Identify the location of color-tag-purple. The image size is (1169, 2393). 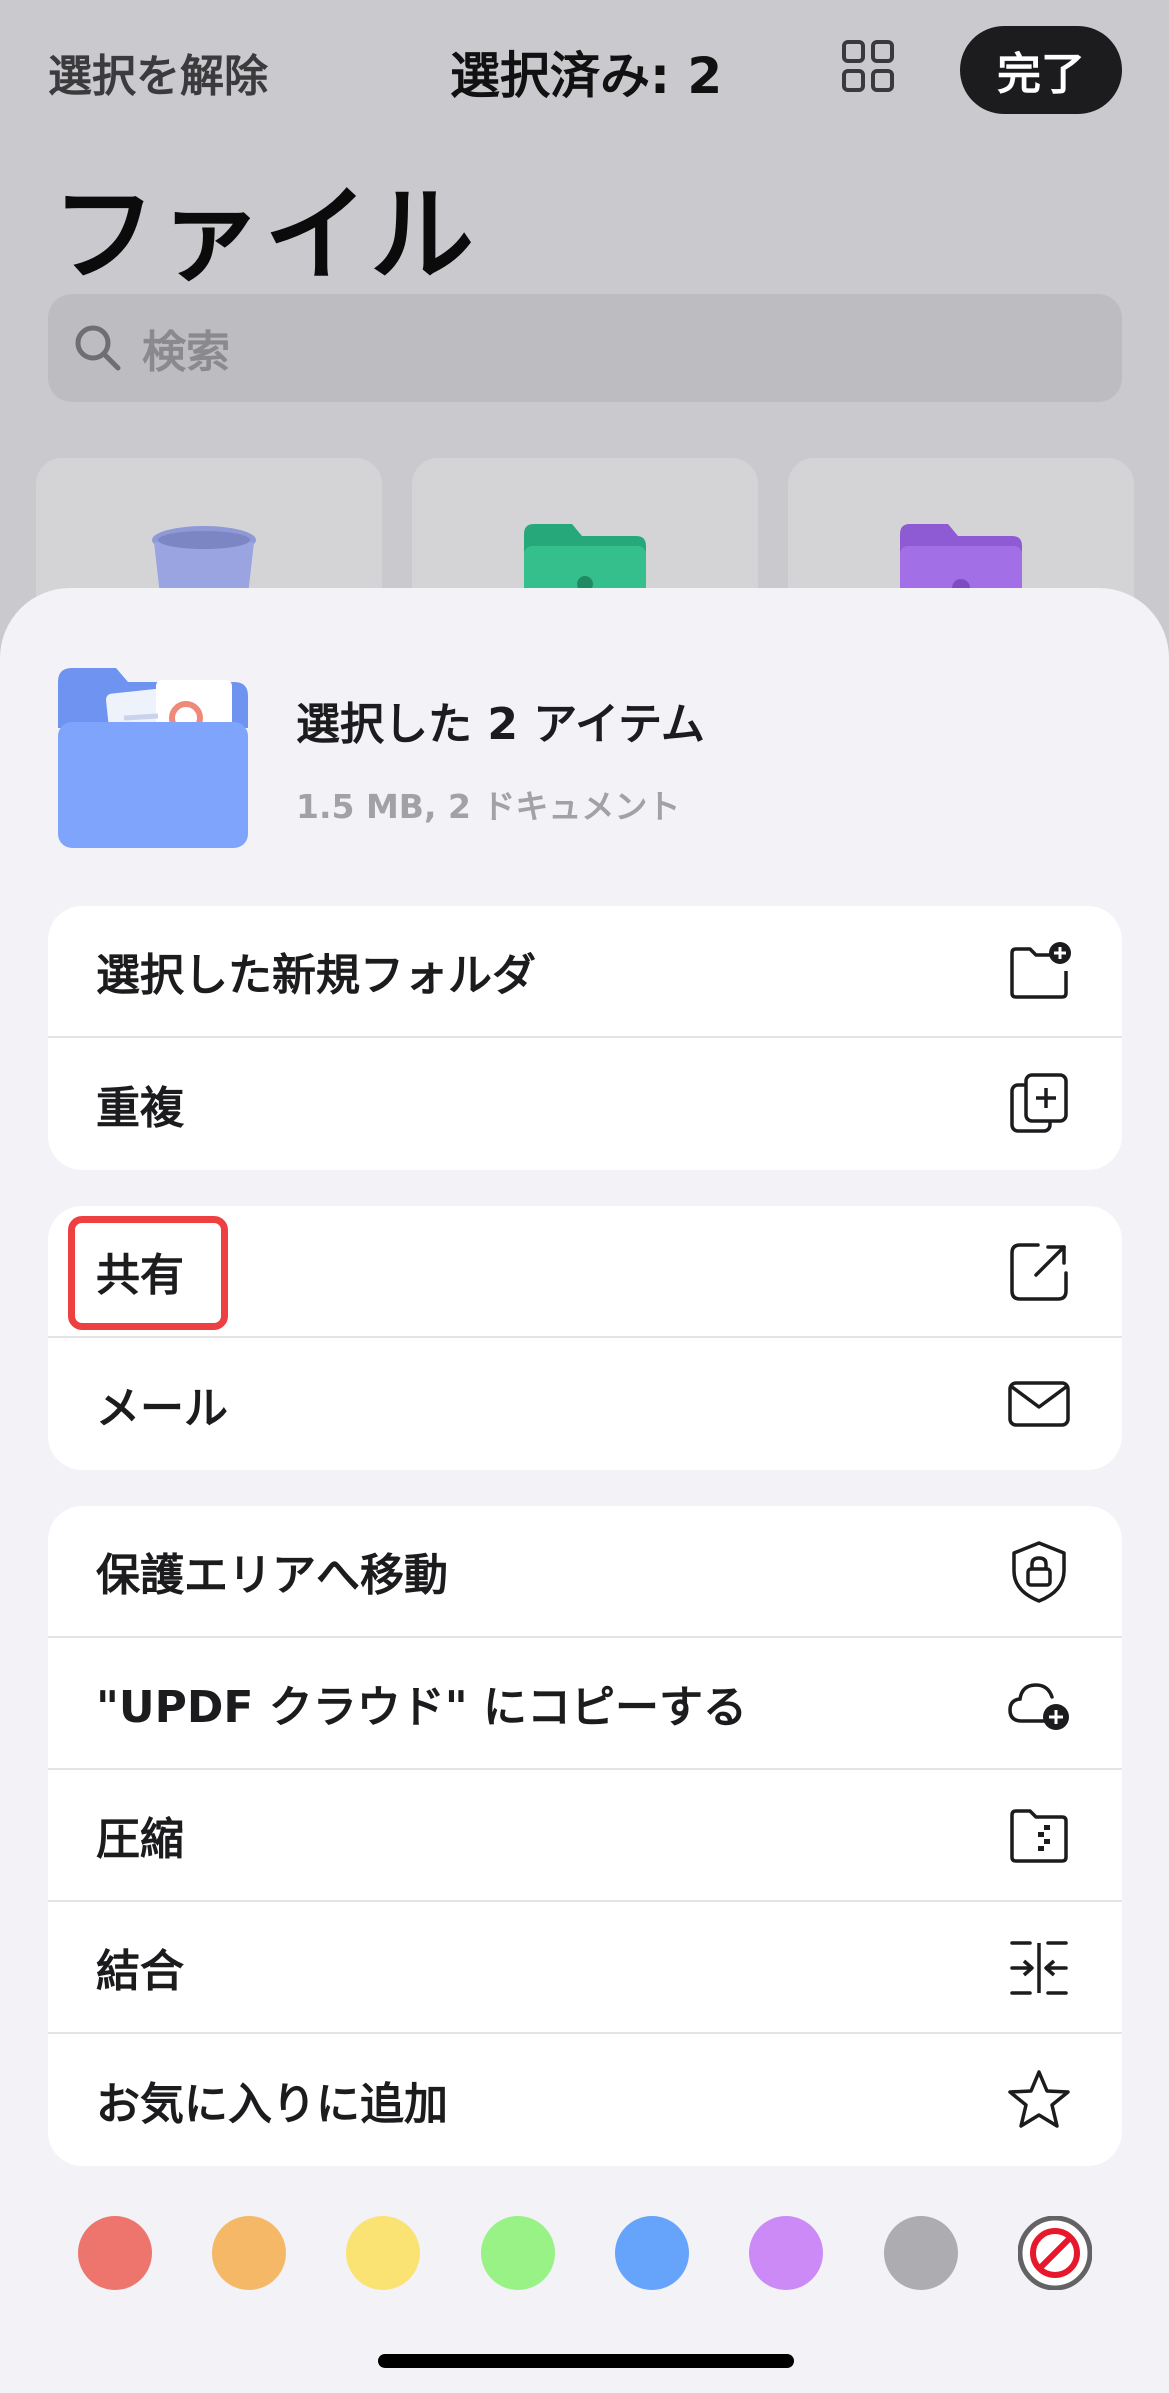
(786, 2253).